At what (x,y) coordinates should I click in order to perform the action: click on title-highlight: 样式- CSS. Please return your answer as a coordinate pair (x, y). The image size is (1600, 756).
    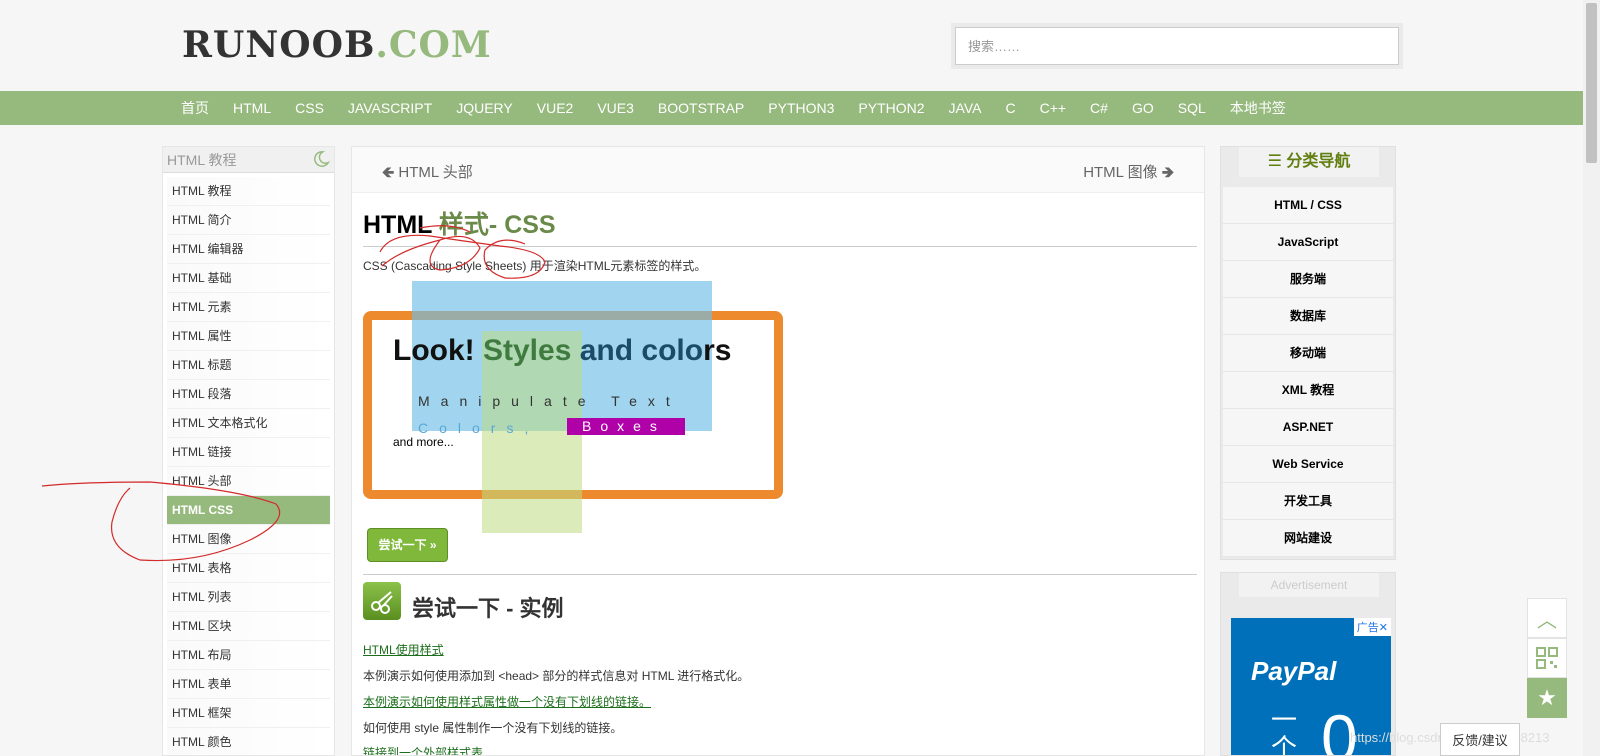
    Looking at the image, I should click on (497, 225).